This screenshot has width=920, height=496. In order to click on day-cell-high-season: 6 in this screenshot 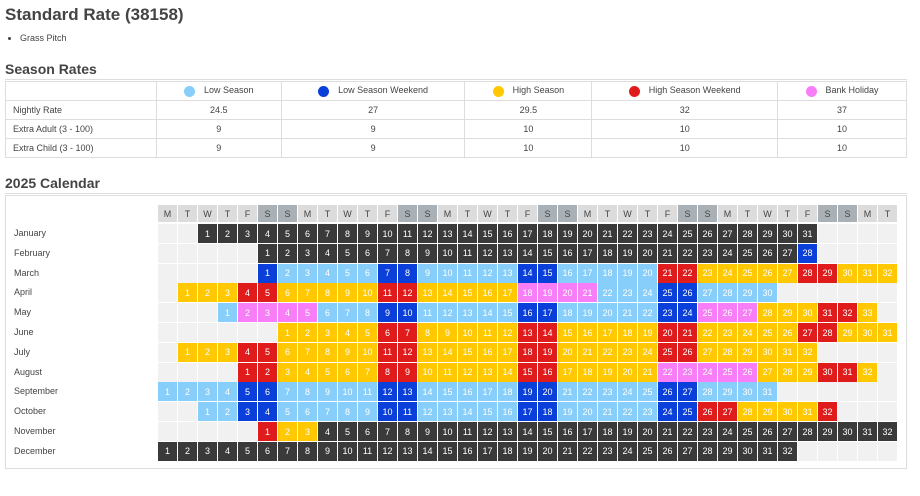, I will do `click(347, 372)`.